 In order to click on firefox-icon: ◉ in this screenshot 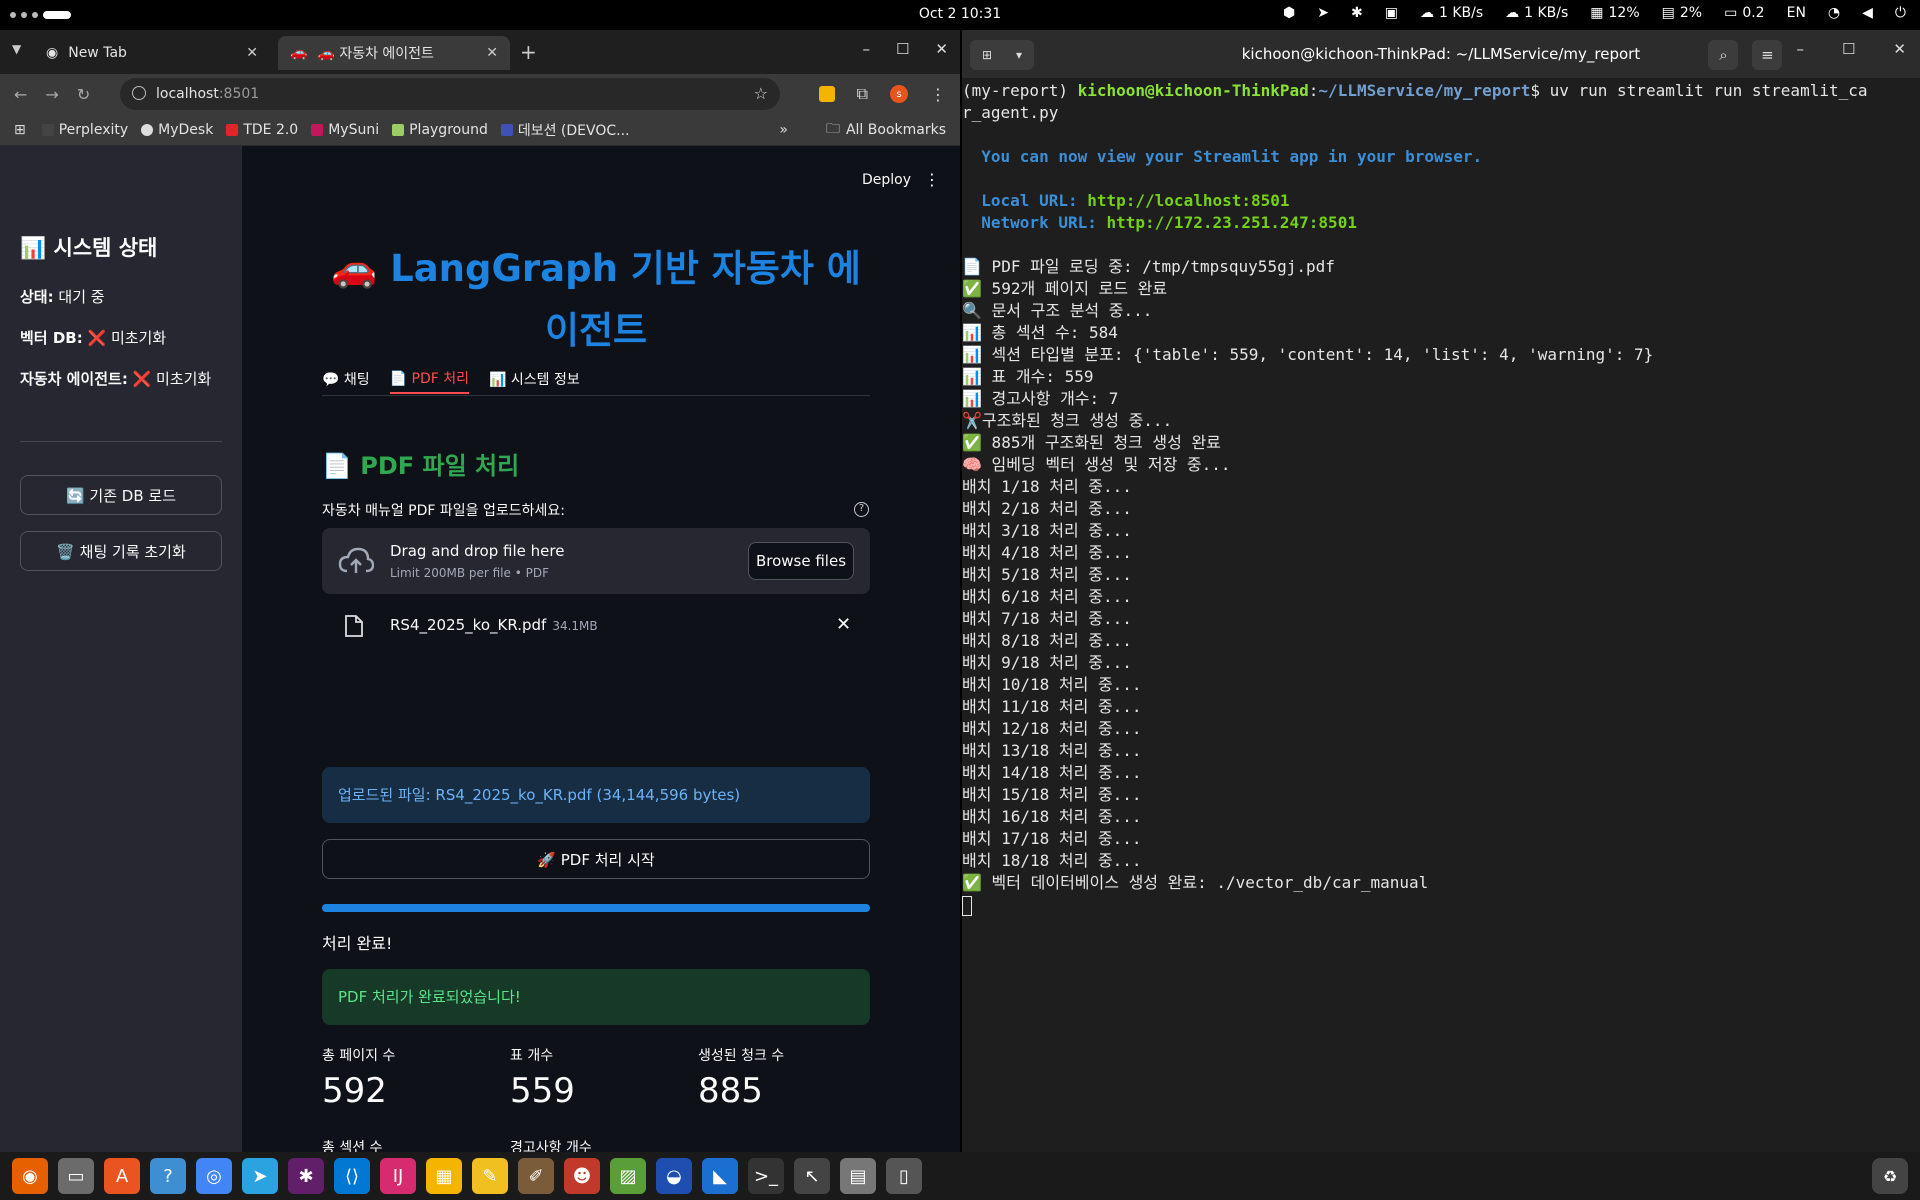, I will do `click(30, 1176)`.